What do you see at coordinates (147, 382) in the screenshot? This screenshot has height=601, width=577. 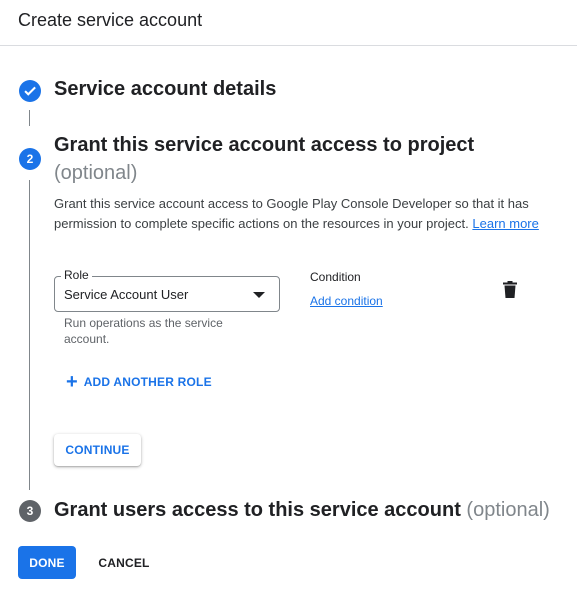 I see `add-another-role-label: ADD ANOTHER ROLE` at bounding box center [147, 382].